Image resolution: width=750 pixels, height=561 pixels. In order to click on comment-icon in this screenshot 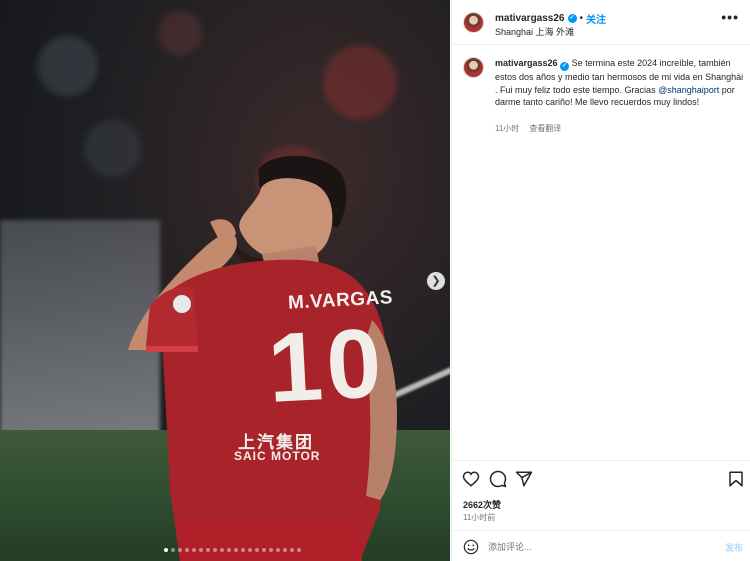, I will do `click(498, 479)`.